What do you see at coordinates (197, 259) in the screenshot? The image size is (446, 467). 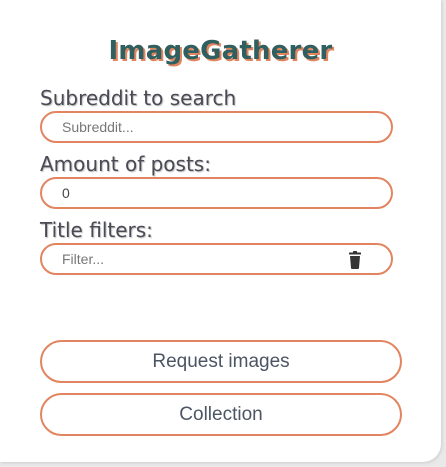 I see `filter-input` at bounding box center [197, 259].